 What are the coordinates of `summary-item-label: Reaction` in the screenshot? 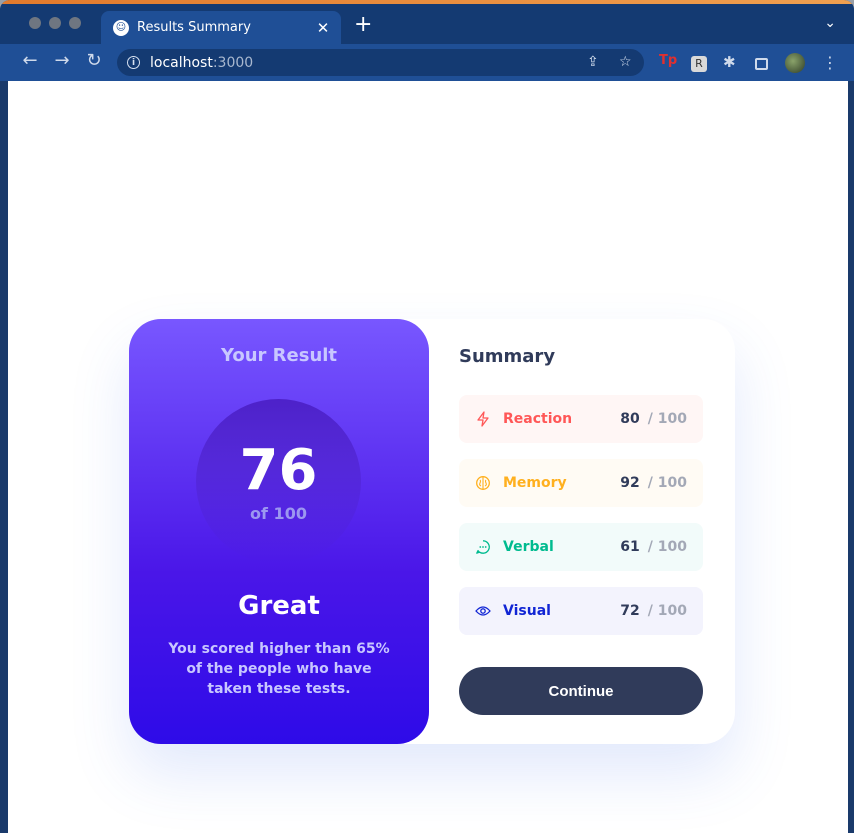 It's located at (538, 419).